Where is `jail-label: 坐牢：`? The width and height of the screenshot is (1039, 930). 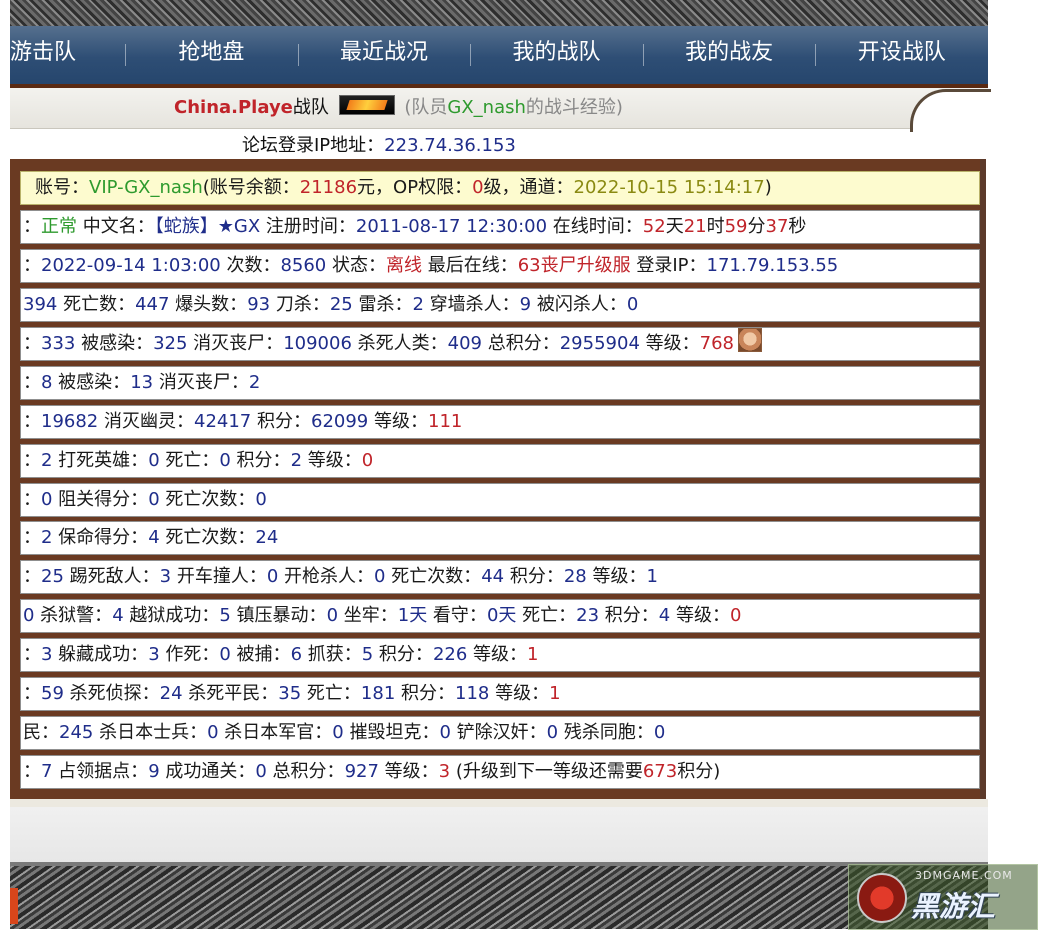 jail-label: 坐牢： is located at coordinates (368, 615).